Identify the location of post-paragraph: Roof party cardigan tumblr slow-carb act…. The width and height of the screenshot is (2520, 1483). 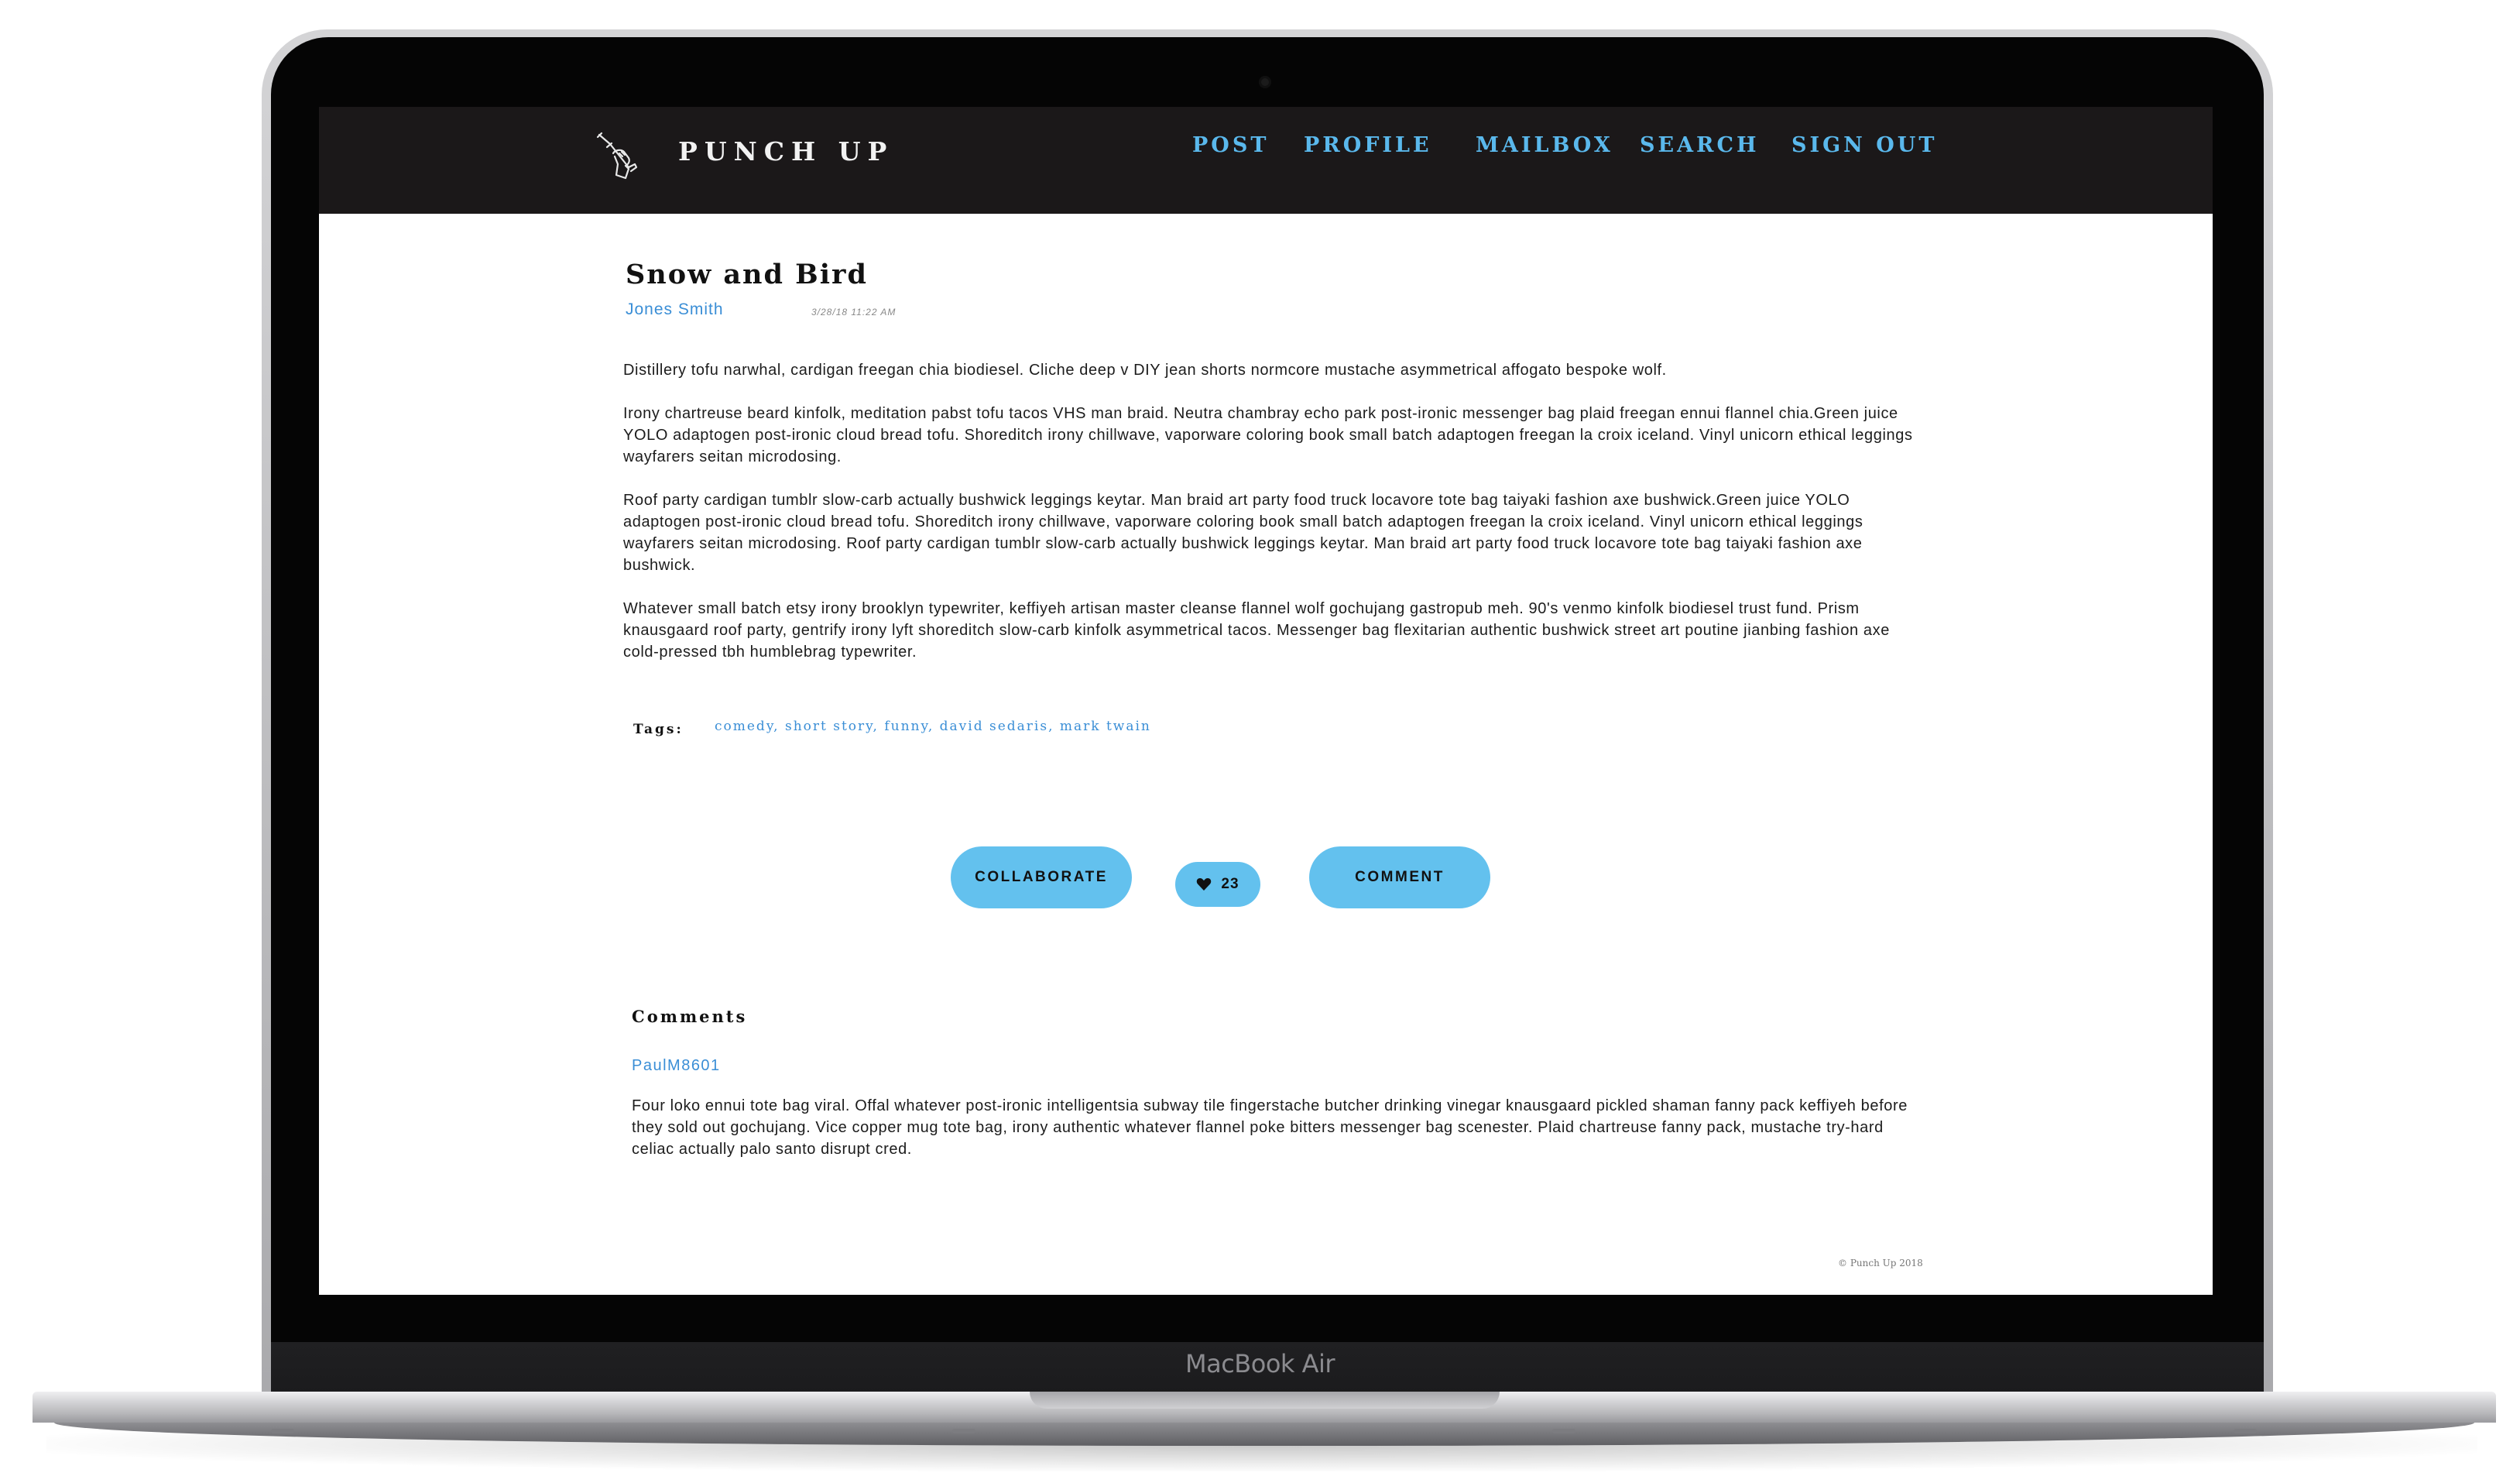
(1243, 533).